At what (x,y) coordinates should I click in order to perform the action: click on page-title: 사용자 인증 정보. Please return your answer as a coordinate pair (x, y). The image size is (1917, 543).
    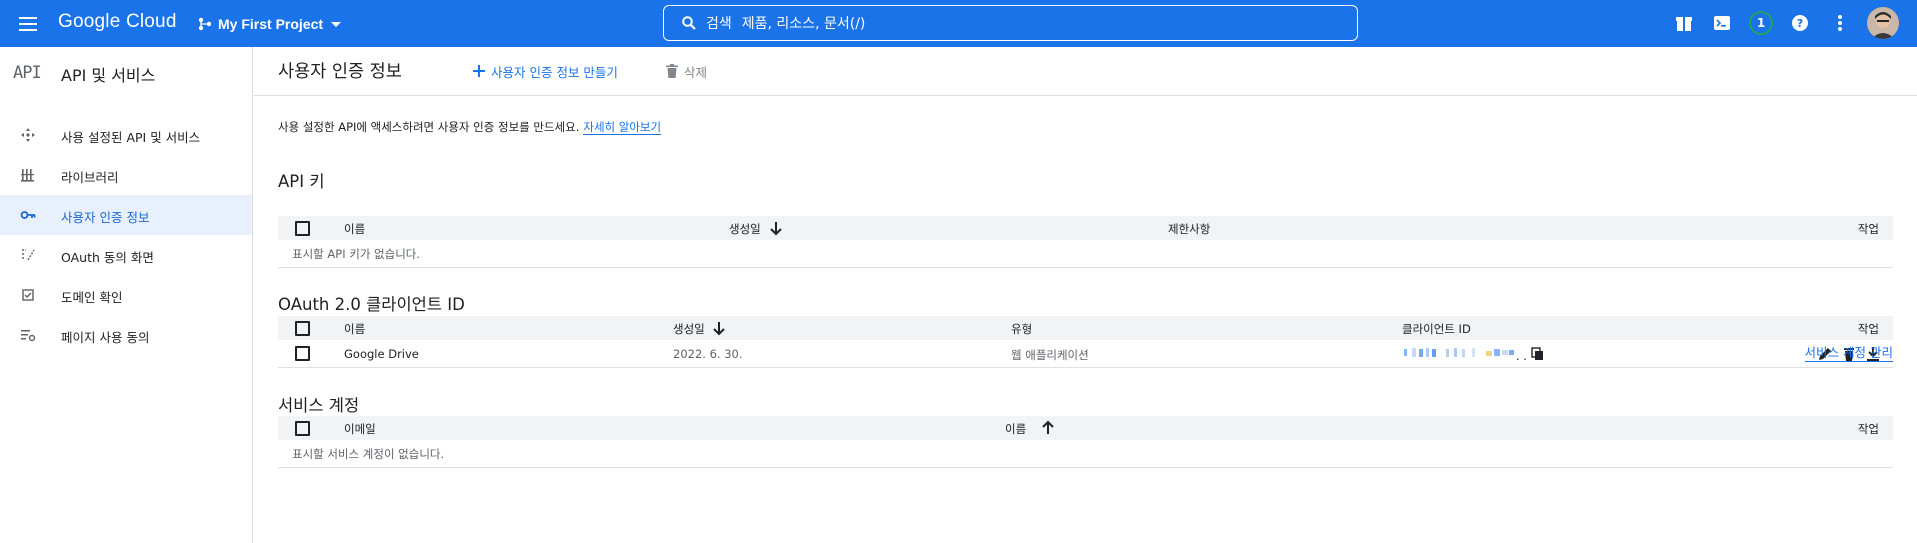
    Looking at the image, I should click on (340, 72).